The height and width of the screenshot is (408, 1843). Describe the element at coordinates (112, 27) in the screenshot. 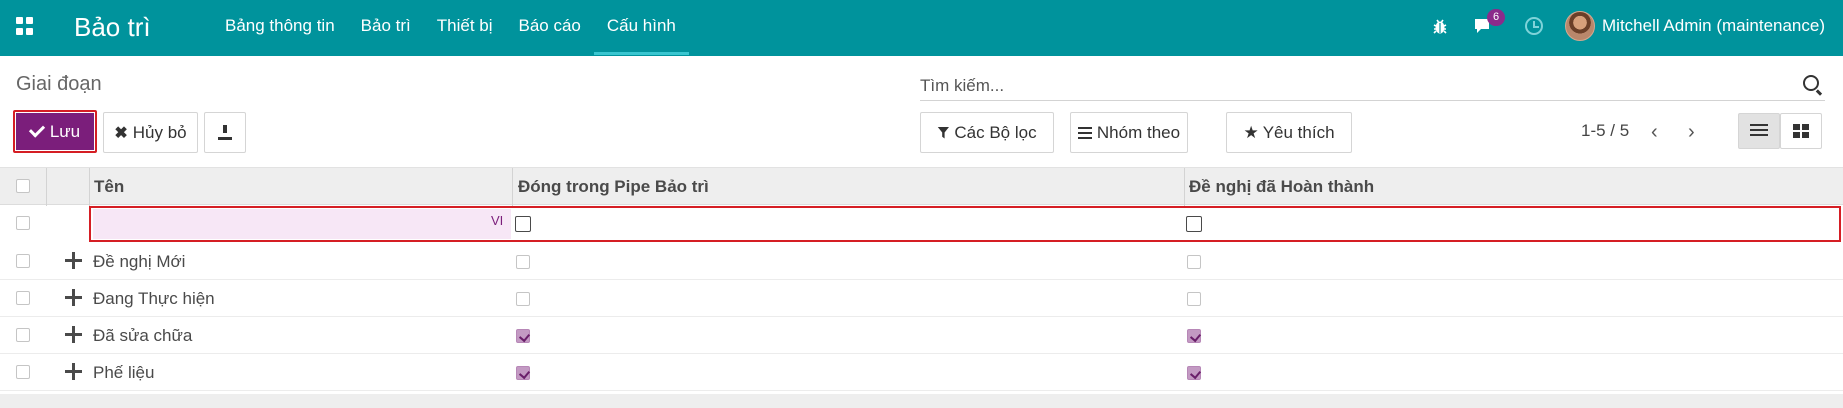

I see `app-title: Bảo trì` at that location.